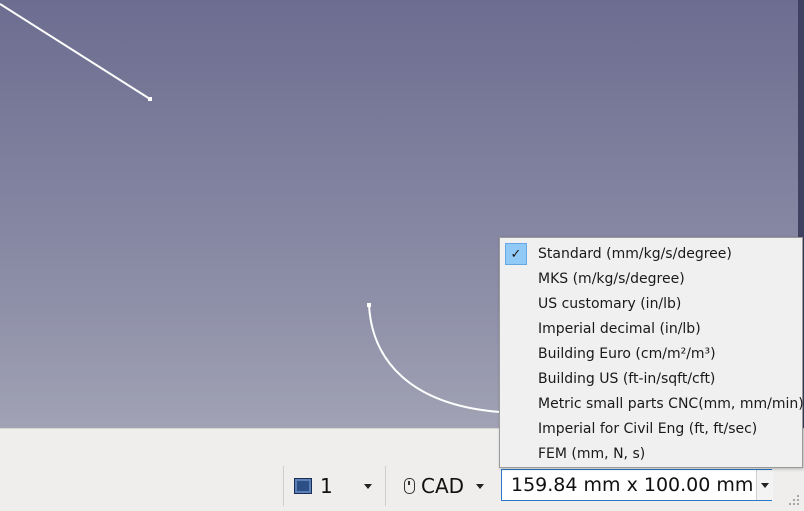  I want to click on menu-item-imperial-decimal: Imperial decimal (in/lb), so click(651, 329).